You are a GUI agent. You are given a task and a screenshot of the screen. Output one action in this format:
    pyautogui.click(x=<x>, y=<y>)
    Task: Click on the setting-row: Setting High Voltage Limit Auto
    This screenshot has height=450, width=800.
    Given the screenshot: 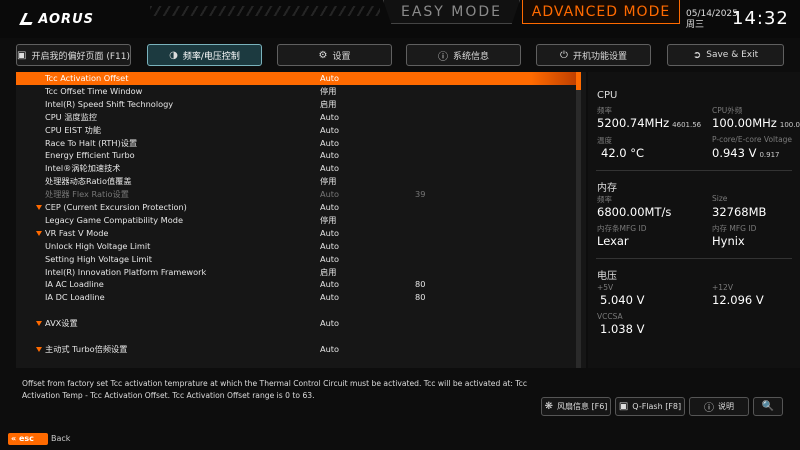 What is the action you would take?
    pyautogui.click(x=296, y=259)
    